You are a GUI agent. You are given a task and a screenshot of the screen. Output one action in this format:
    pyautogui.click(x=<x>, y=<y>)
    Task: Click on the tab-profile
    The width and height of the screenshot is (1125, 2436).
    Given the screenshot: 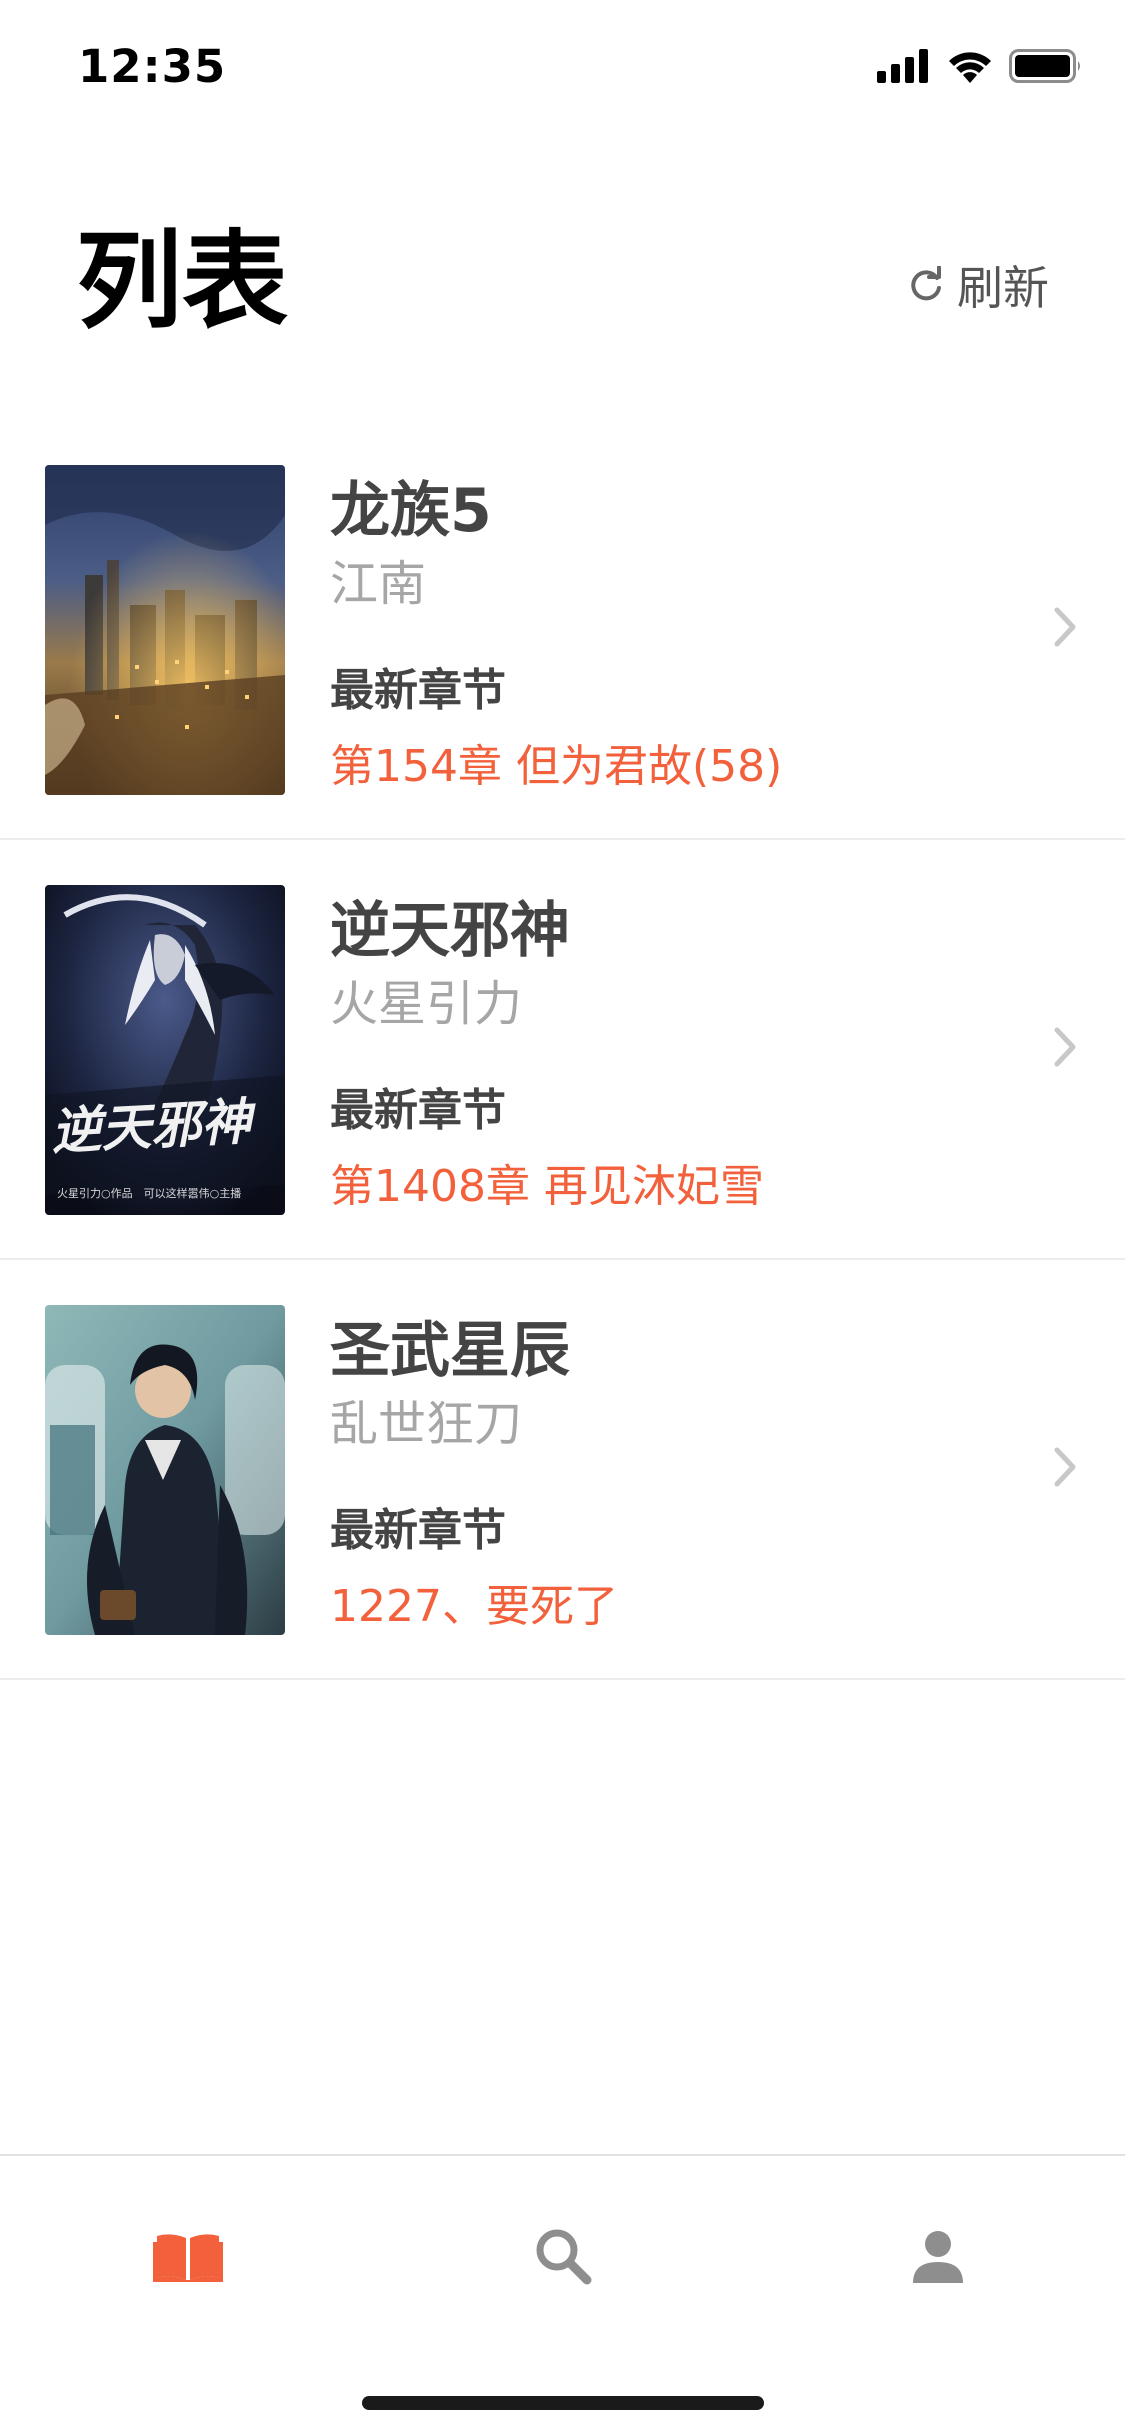 What is the action you would take?
    pyautogui.click(x=938, y=2256)
    